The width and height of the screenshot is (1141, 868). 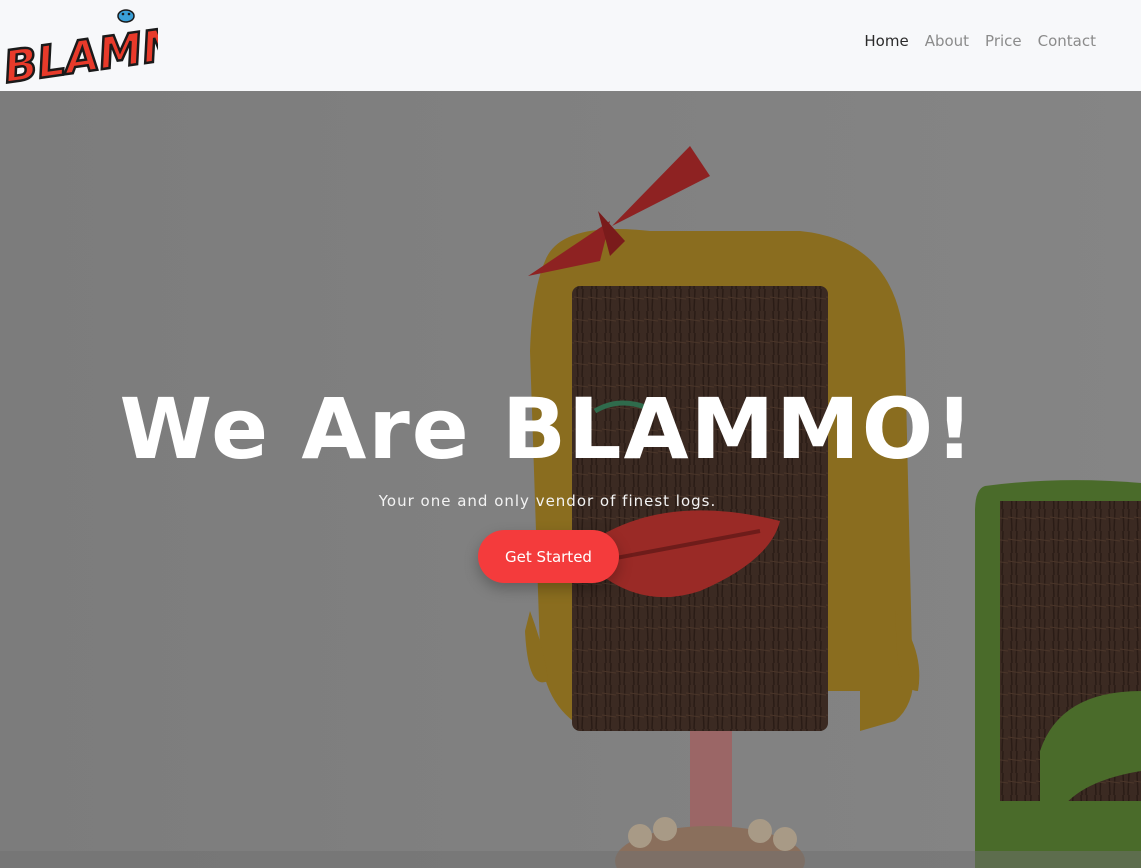 I want to click on hero-title: We Are BLAMMO!, so click(x=547, y=429).